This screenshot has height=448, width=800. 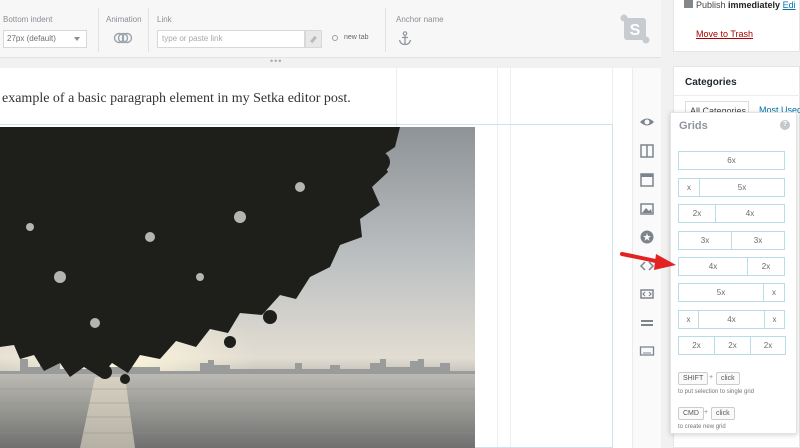 What do you see at coordinates (693, 126) in the screenshot?
I see `grids-title: Grids` at bounding box center [693, 126].